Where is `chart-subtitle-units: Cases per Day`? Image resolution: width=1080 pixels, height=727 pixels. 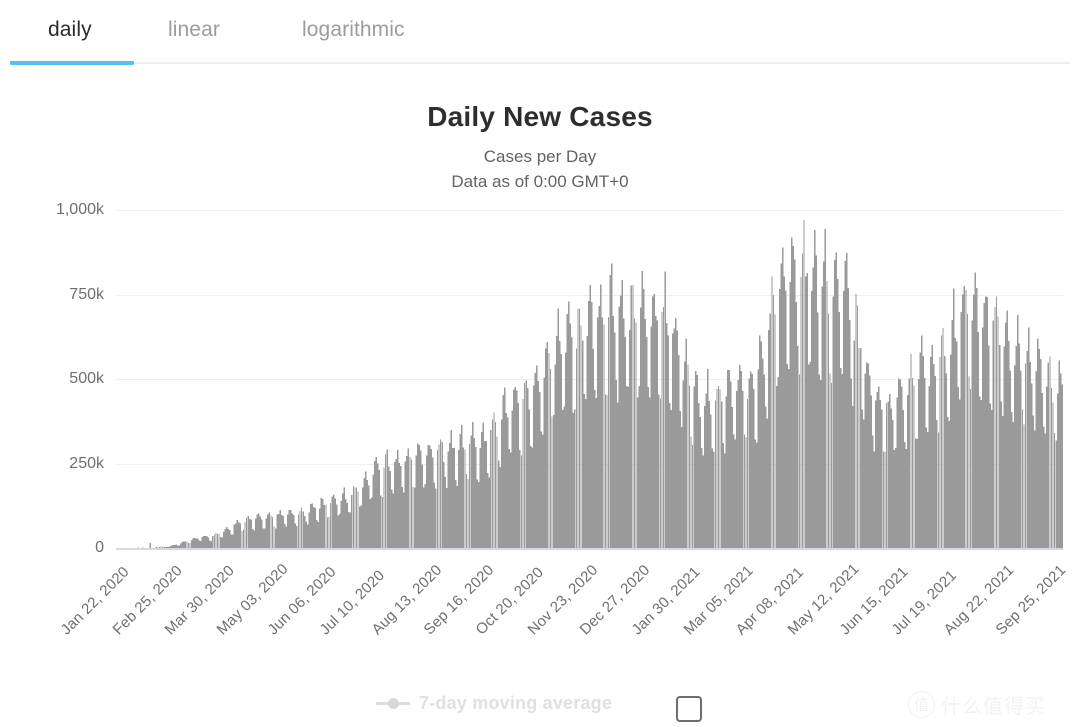
chart-subtitle-units: Cases per Day is located at coordinates (540, 156).